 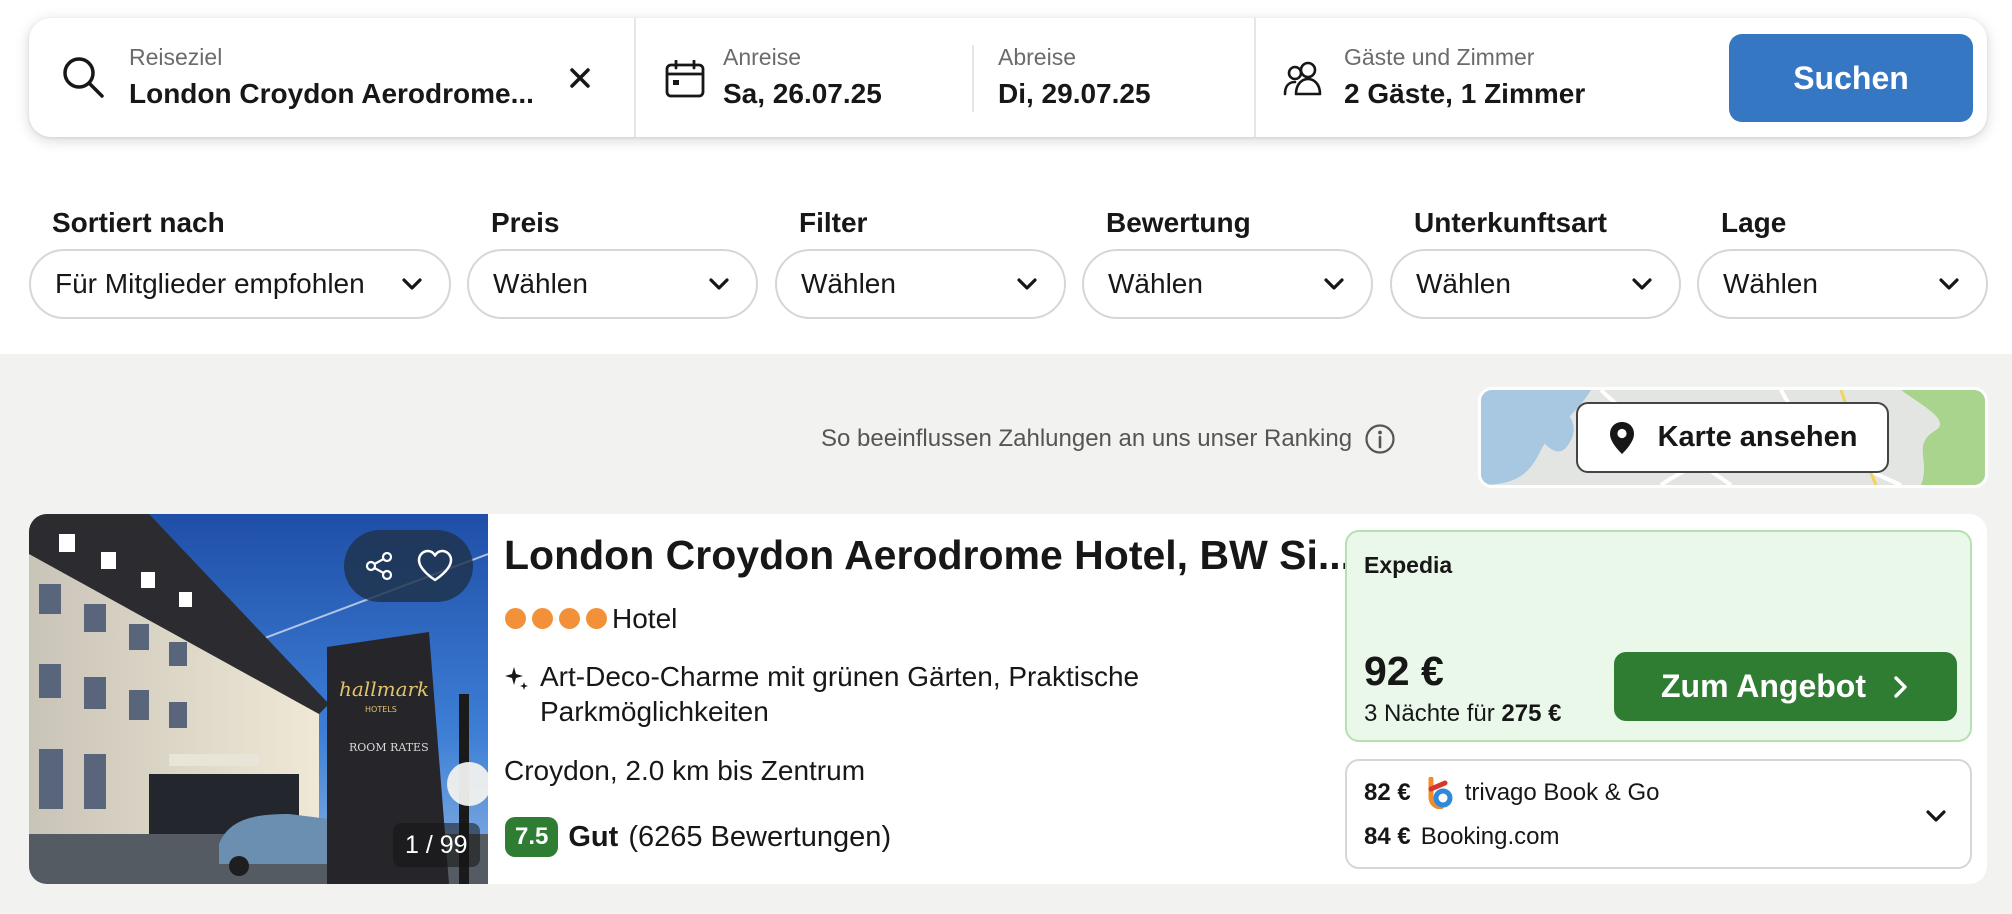 What do you see at coordinates (1463, 283) in the screenshot?
I see `property-type-dropdown-value: Wählen` at bounding box center [1463, 283].